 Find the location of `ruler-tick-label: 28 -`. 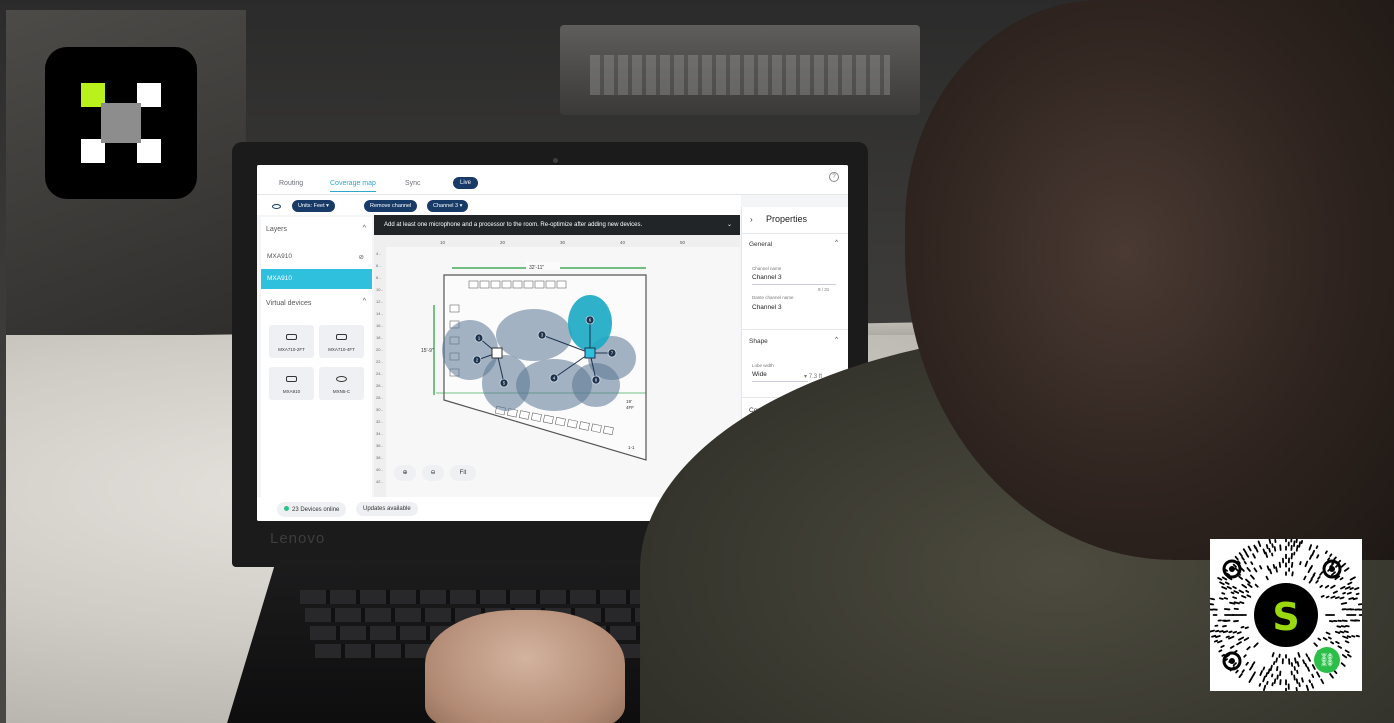

ruler-tick-label: 28 - is located at coordinates (380, 397).